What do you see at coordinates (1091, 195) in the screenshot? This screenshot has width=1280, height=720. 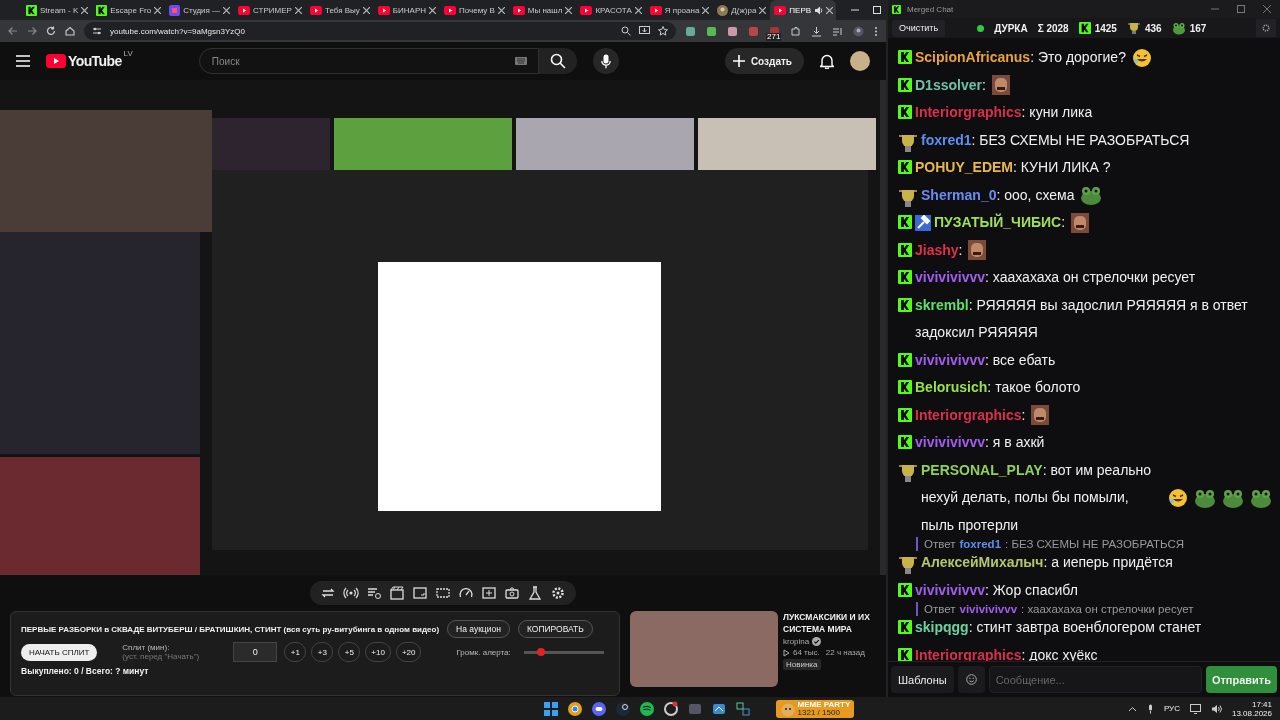 I see `frog-emote-icon` at bounding box center [1091, 195].